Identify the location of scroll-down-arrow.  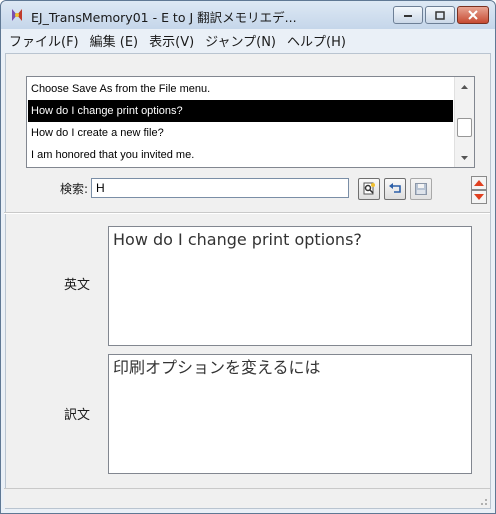
(464, 158).